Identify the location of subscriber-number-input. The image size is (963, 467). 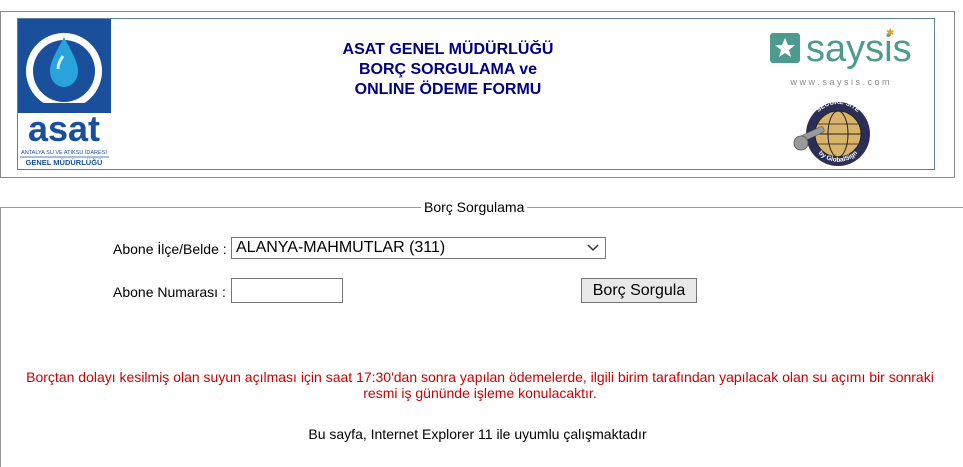
(287, 290).